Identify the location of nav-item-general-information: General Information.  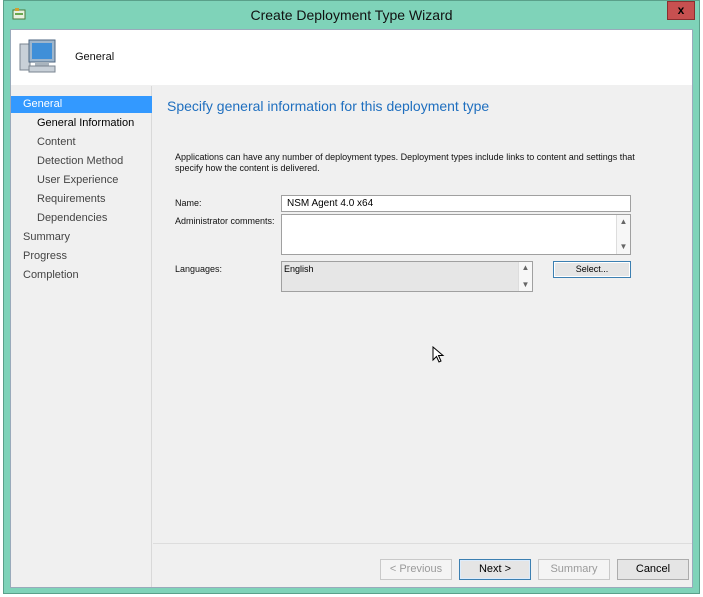
(81, 123).